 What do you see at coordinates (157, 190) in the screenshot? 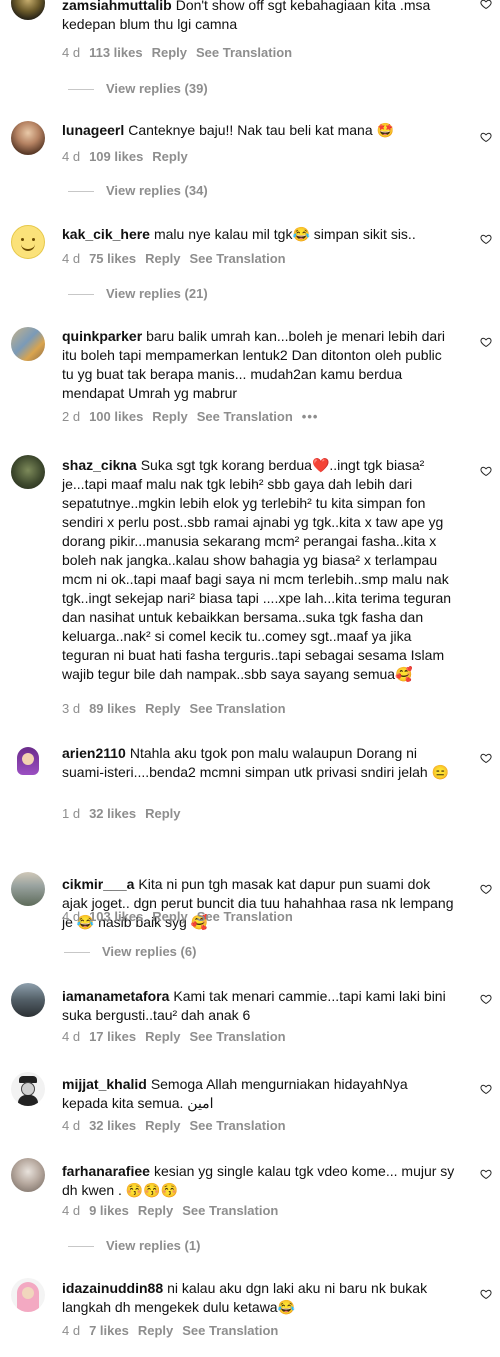
I see `view-replies-label: View replies (34)` at bounding box center [157, 190].